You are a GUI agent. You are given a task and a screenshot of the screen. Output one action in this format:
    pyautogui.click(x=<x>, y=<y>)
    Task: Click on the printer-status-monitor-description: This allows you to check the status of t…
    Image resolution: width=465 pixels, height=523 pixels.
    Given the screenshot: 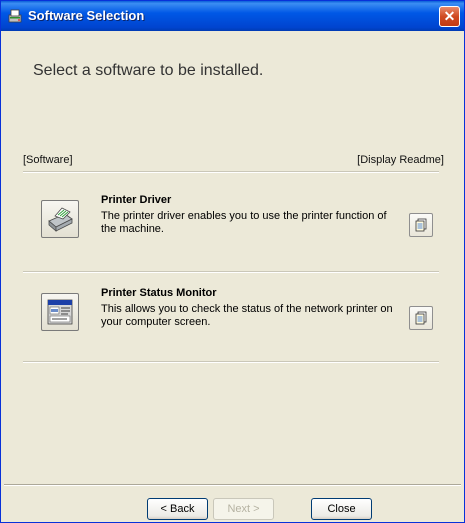 What is the action you would take?
    pyautogui.click(x=247, y=315)
    